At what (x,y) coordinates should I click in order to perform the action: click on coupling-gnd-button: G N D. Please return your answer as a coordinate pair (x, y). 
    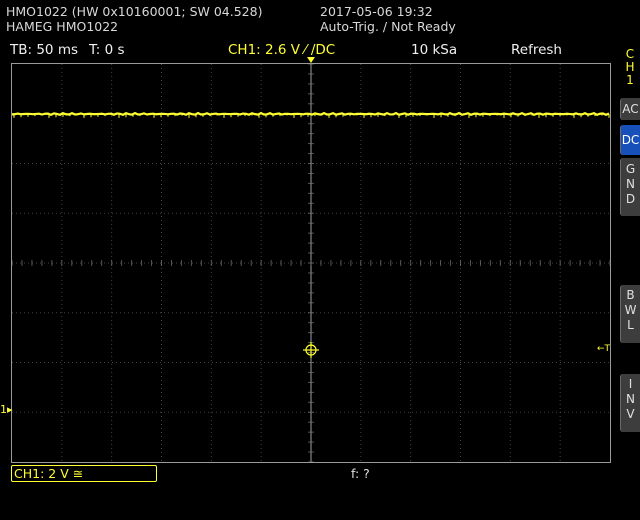
    Looking at the image, I should click on (630, 187).